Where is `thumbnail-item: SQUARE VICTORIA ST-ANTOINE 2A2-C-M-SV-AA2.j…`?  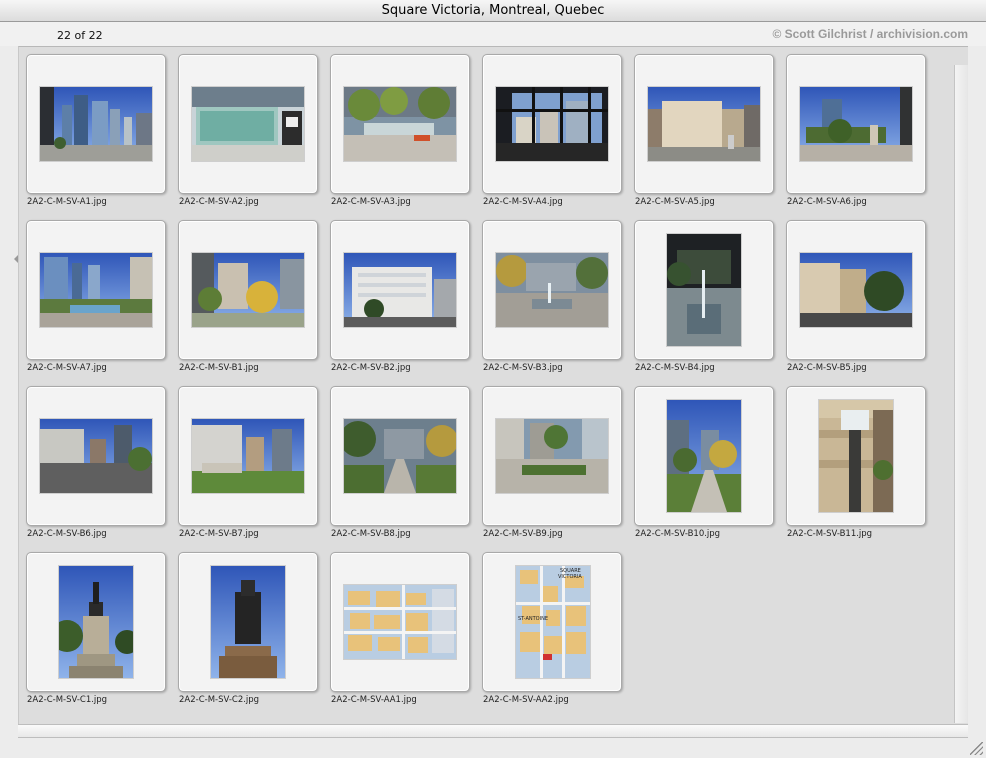 thumbnail-item: SQUARE VICTORIA ST-ANTOINE 2A2-C-M-SV-AA2.j… is located at coordinates (558, 635).